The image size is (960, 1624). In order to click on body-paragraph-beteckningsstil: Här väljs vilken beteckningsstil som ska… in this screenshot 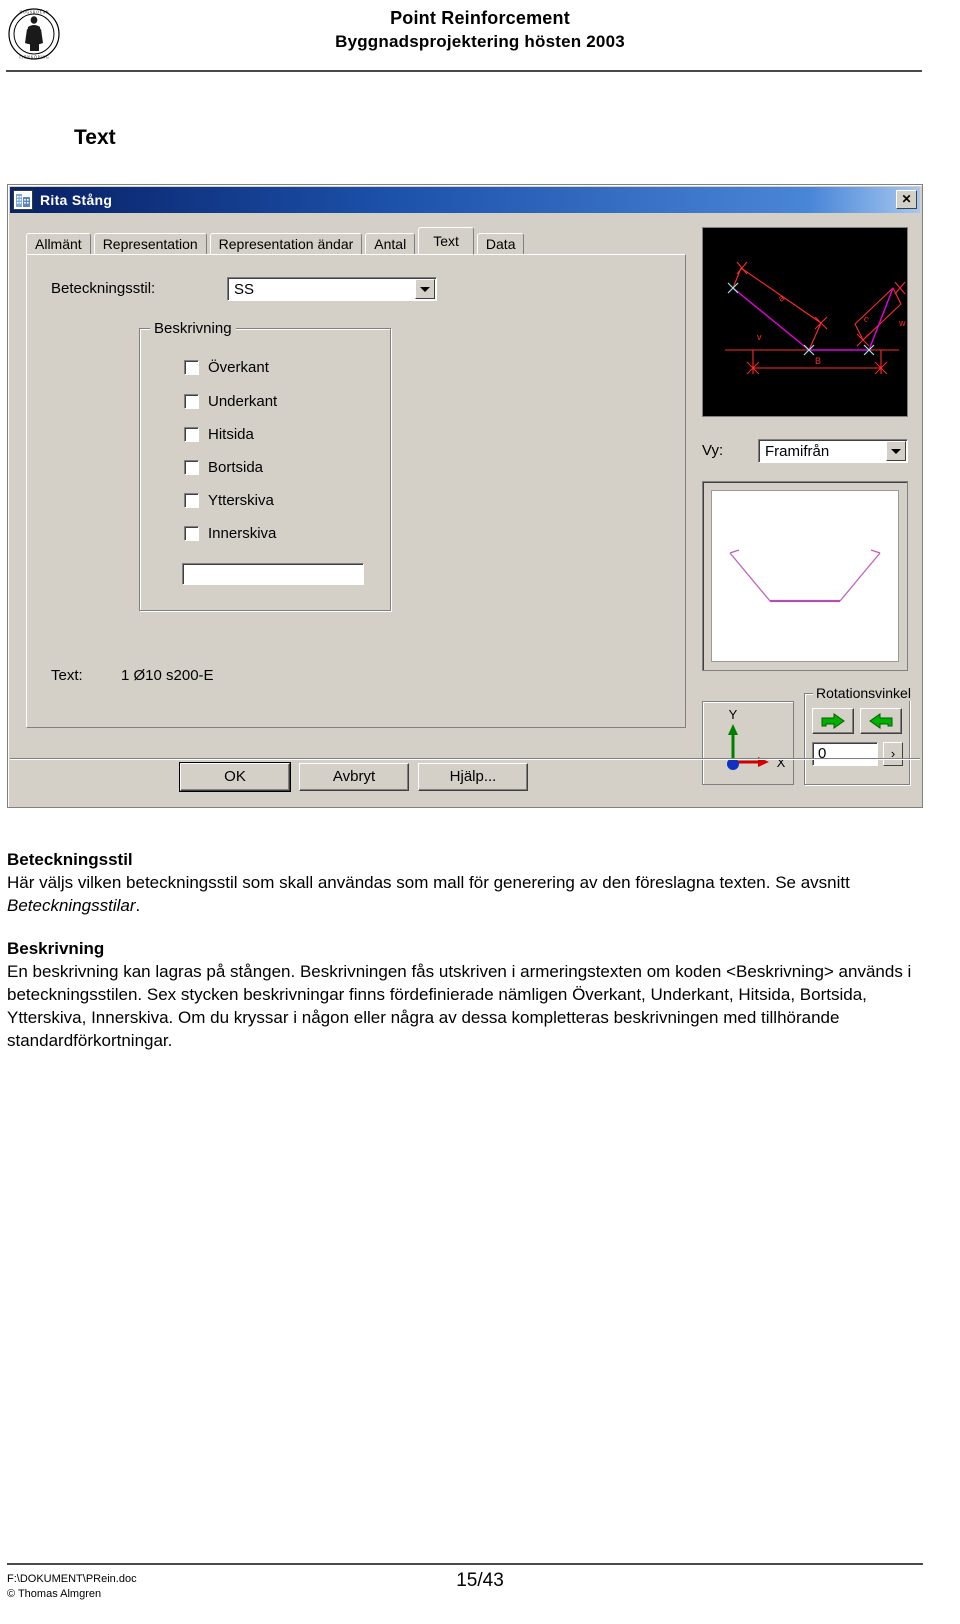, I will do `click(460, 894)`.